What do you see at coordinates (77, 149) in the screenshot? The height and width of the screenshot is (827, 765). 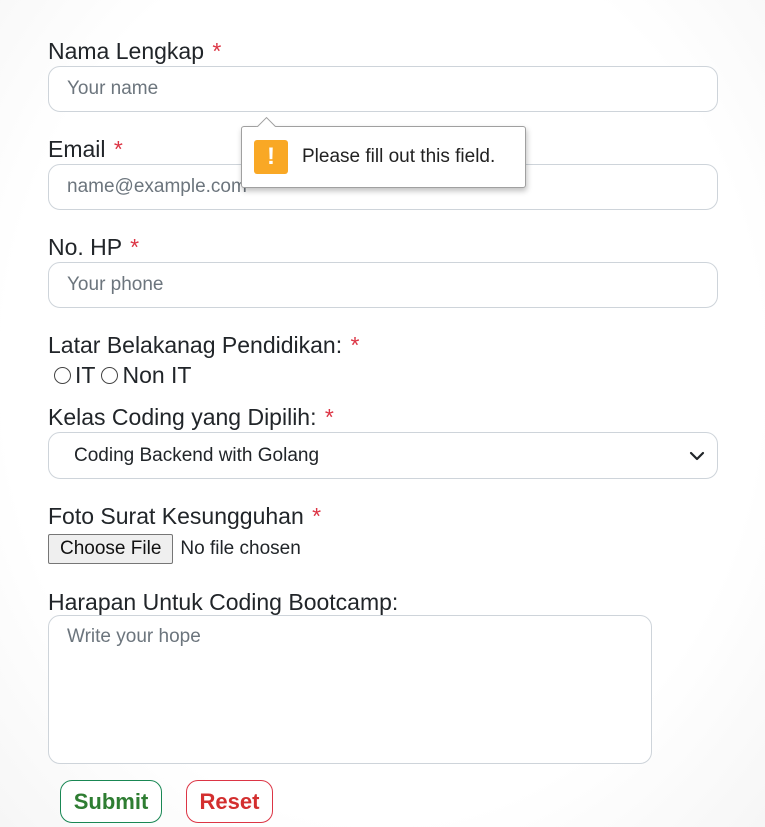 I see `email-label-text: Email` at bounding box center [77, 149].